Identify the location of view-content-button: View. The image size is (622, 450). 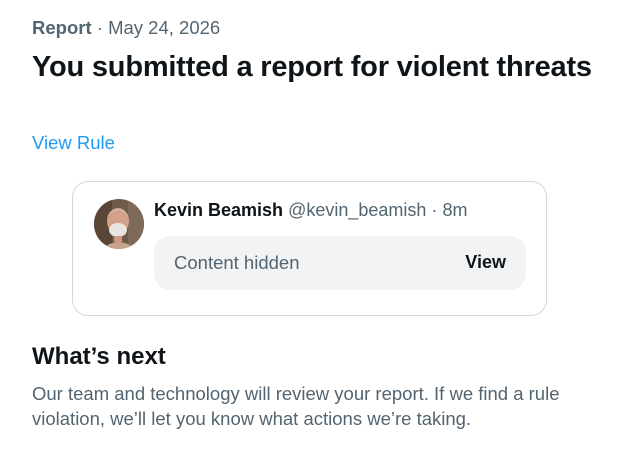
(485, 262).